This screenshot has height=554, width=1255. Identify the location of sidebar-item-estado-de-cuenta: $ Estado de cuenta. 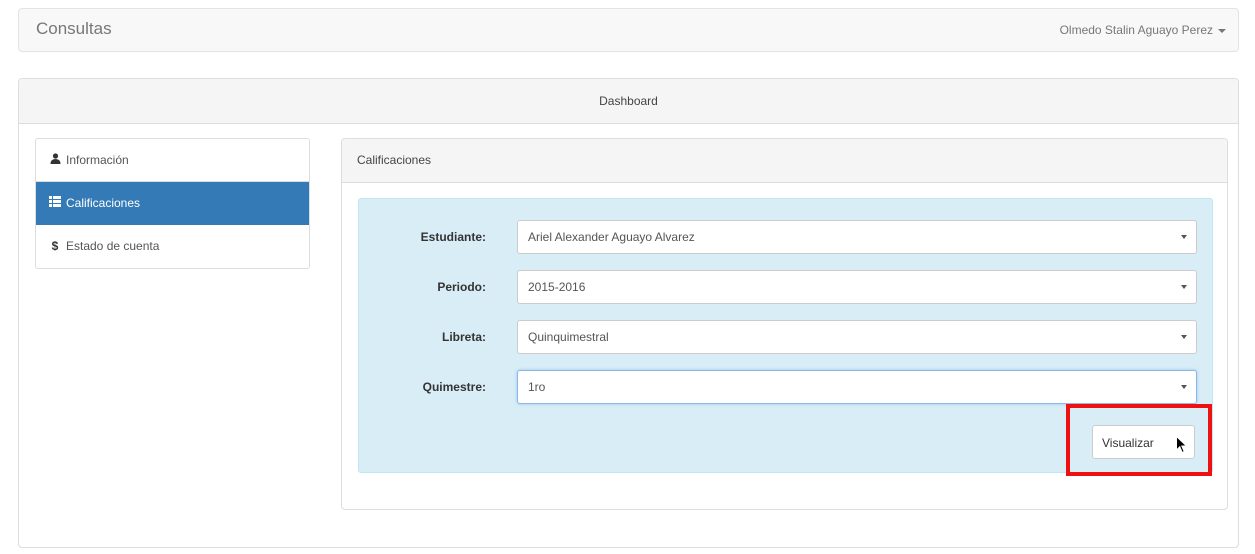
(172, 246).